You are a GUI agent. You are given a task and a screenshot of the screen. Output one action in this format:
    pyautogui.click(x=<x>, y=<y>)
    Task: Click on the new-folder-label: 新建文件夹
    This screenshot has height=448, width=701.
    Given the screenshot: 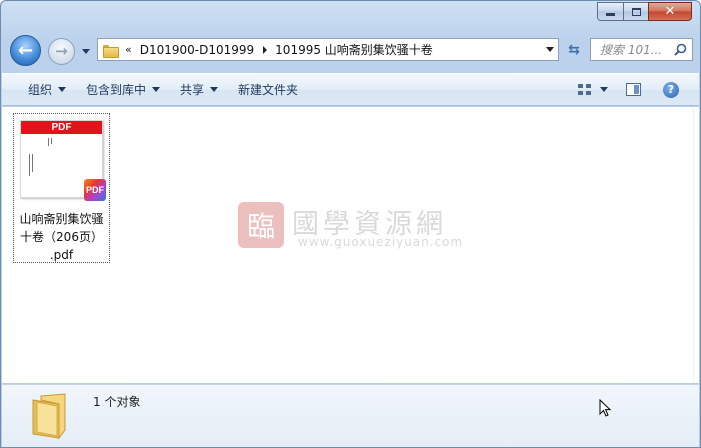 What is the action you would take?
    pyautogui.click(x=268, y=90)
    